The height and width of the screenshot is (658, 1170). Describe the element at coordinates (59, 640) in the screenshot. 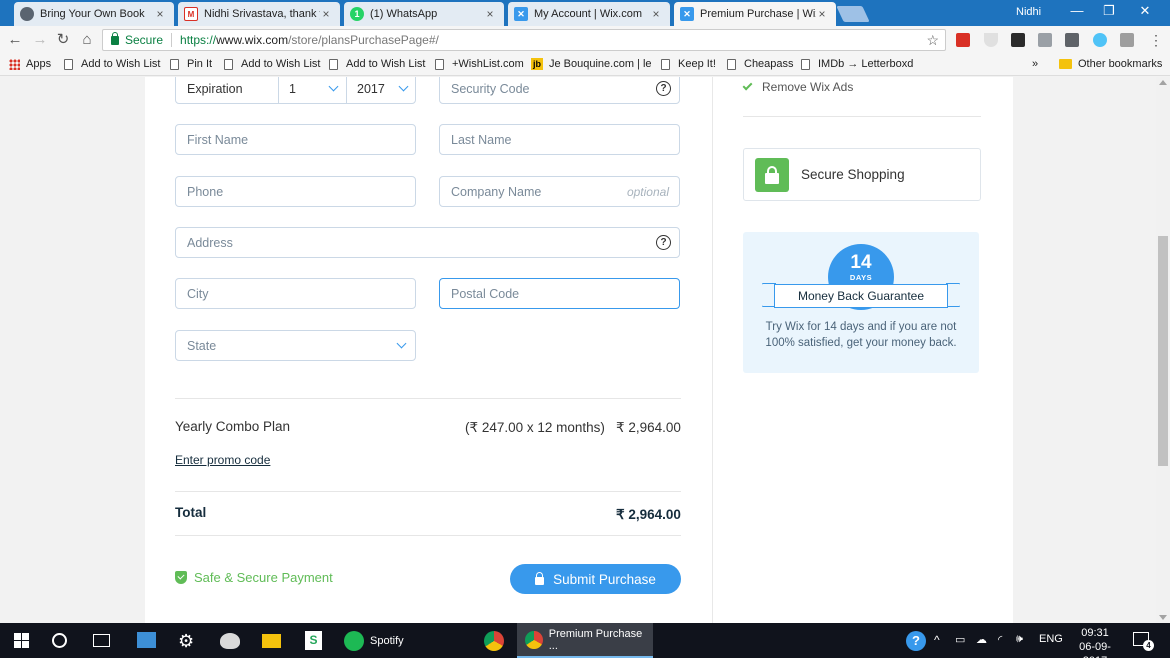

I see `cortana-search-icon` at that location.